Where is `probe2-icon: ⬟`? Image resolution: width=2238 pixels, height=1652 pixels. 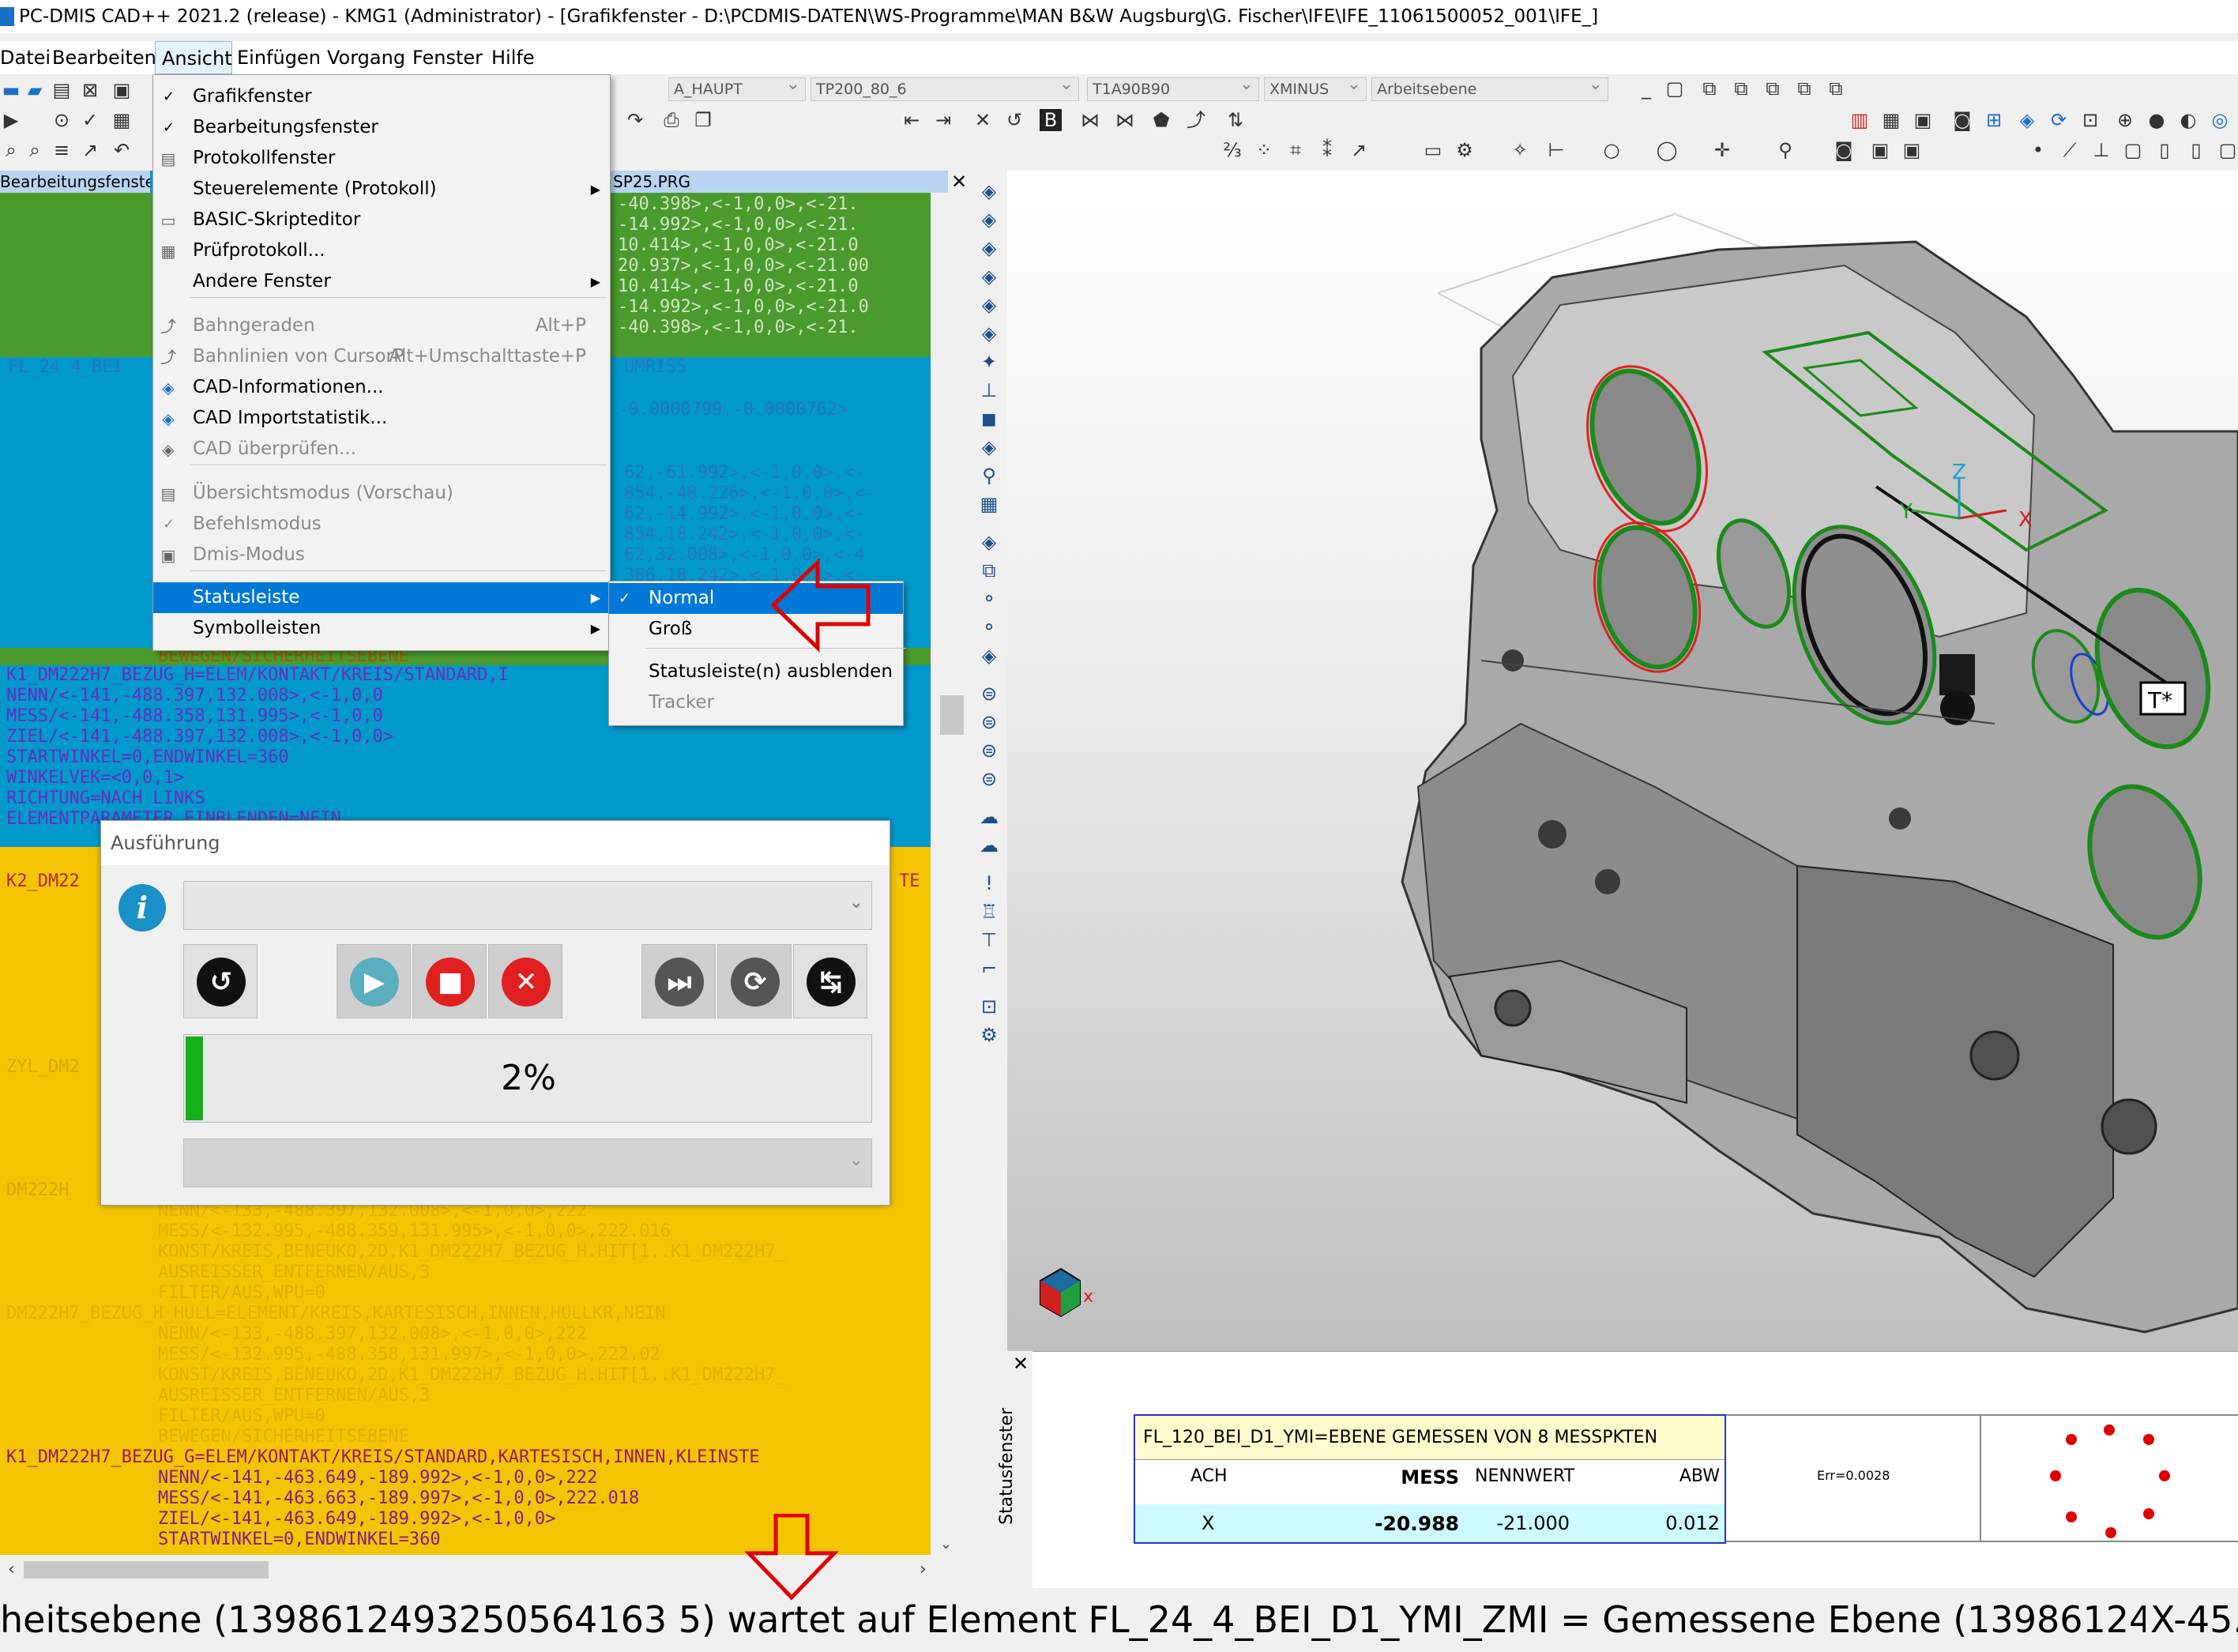
probe2-icon: ⬟ is located at coordinates (1161, 120).